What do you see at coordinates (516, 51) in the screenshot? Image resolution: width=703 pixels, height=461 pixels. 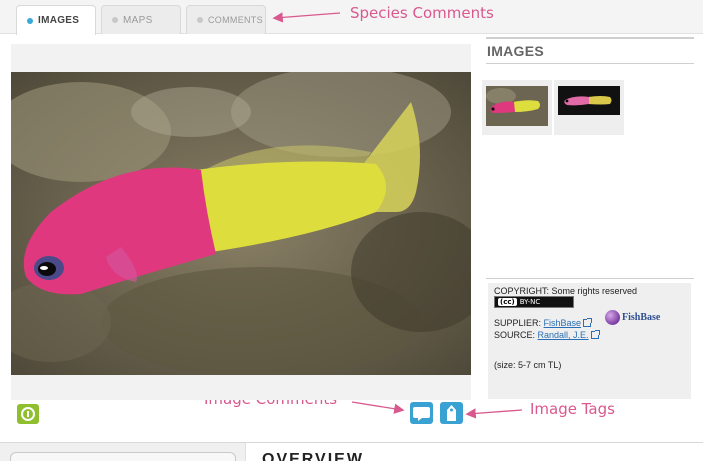 I see `right-column-heading: IMAGES` at bounding box center [516, 51].